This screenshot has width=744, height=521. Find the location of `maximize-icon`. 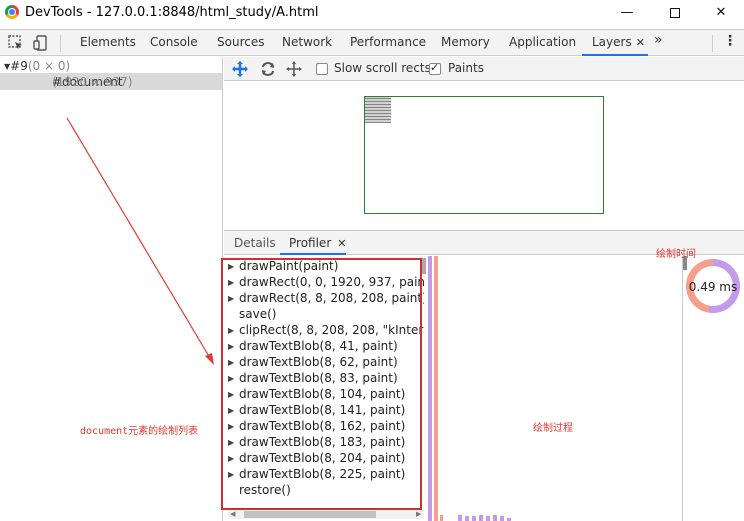

maximize-icon is located at coordinates (675, 12).